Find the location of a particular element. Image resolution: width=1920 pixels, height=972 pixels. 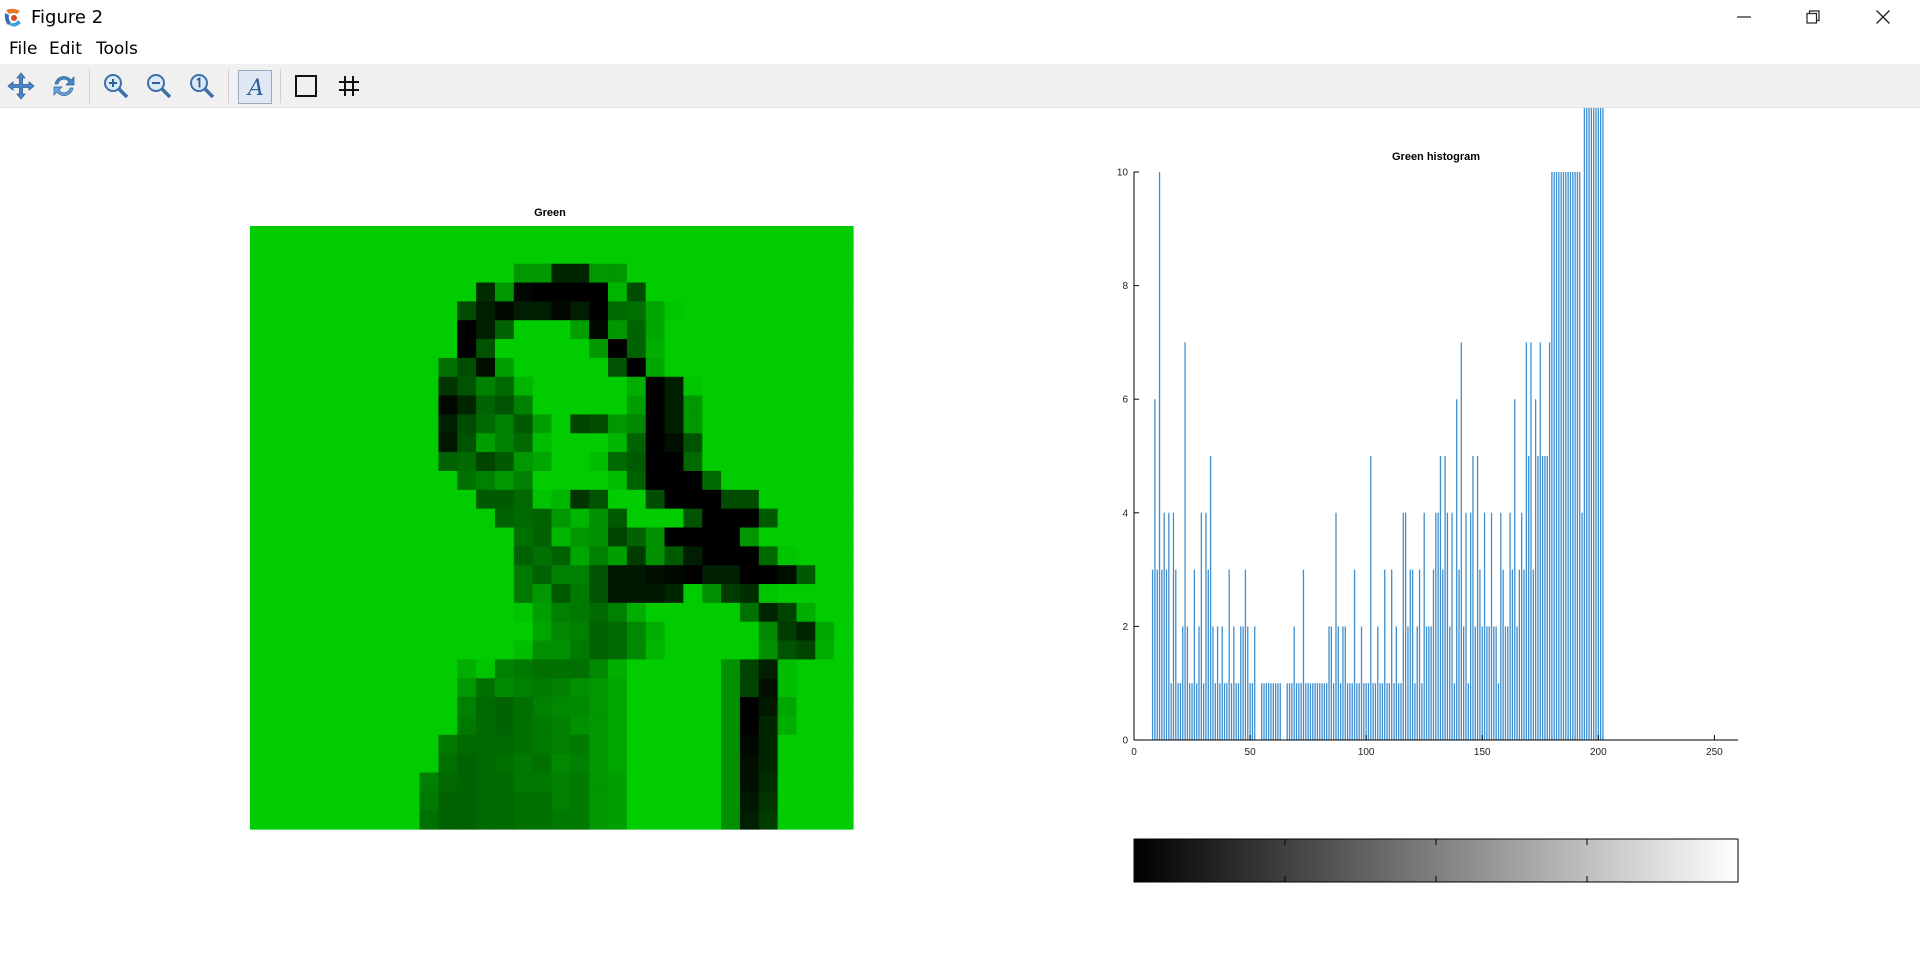

toggle-grid-button is located at coordinates (349, 86).